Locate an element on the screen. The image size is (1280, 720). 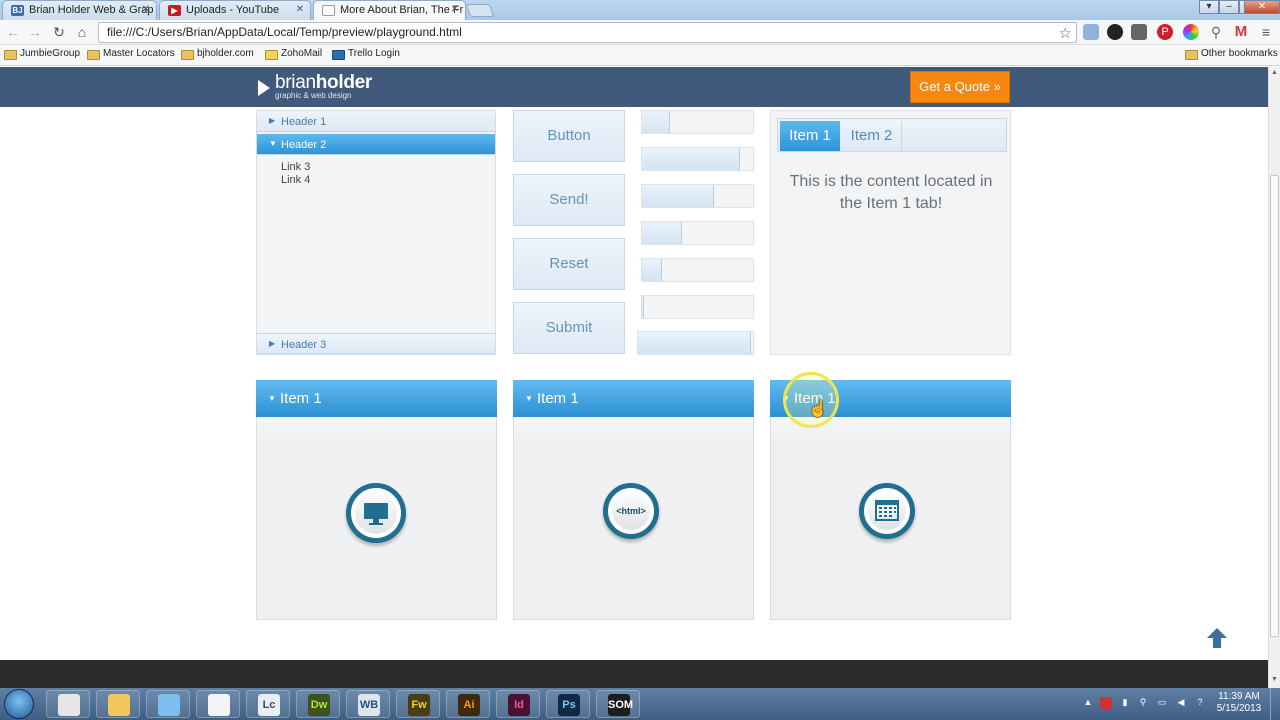
bookmark-trello: Trello Login is located at coordinates (366, 54).